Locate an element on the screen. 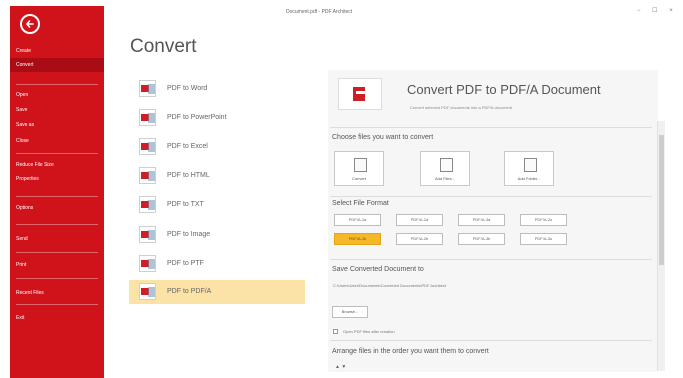  open-after-creation-label: Open PDF files after creation is located at coordinates (369, 331).